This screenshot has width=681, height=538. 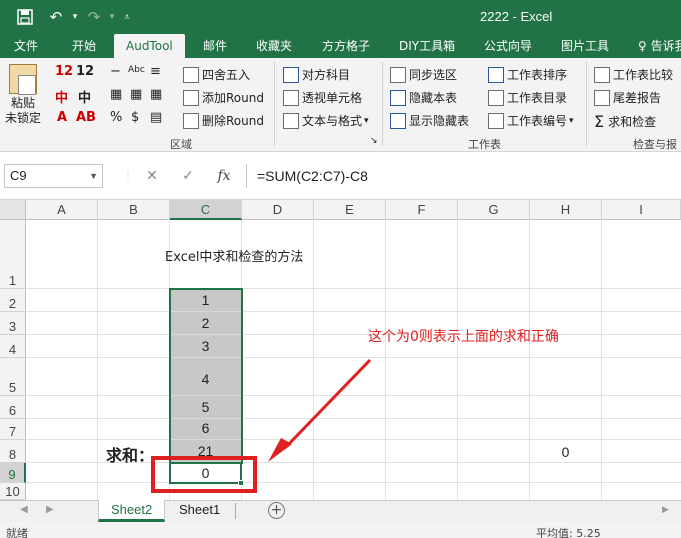 I want to click on delete-round-icon, so click(x=191, y=120).